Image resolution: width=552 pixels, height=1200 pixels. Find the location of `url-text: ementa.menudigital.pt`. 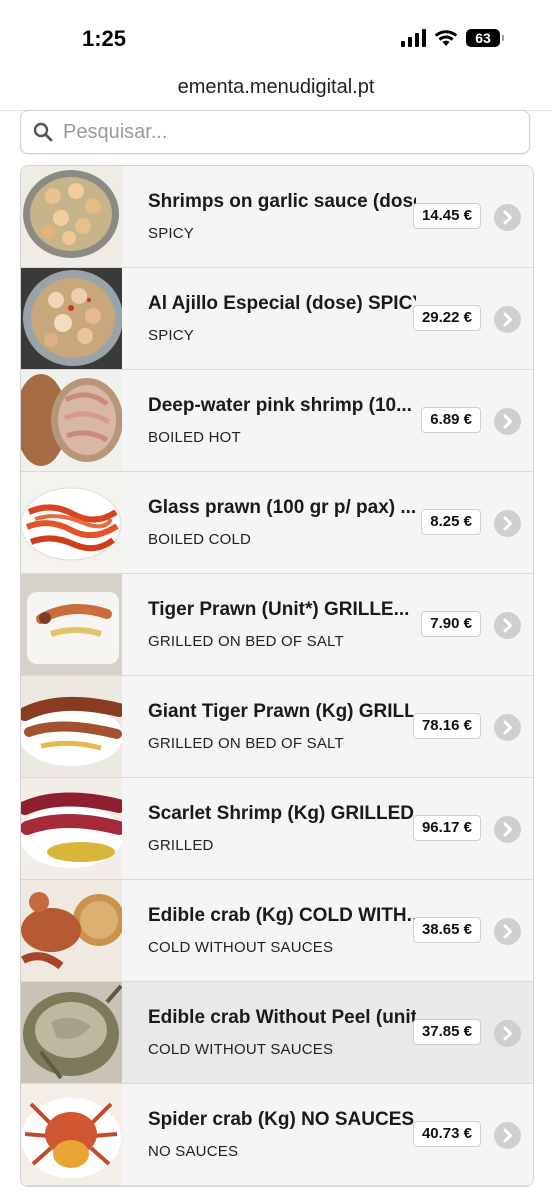

url-text: ementa.menudigital.pt is located at coordinates (276, 87).